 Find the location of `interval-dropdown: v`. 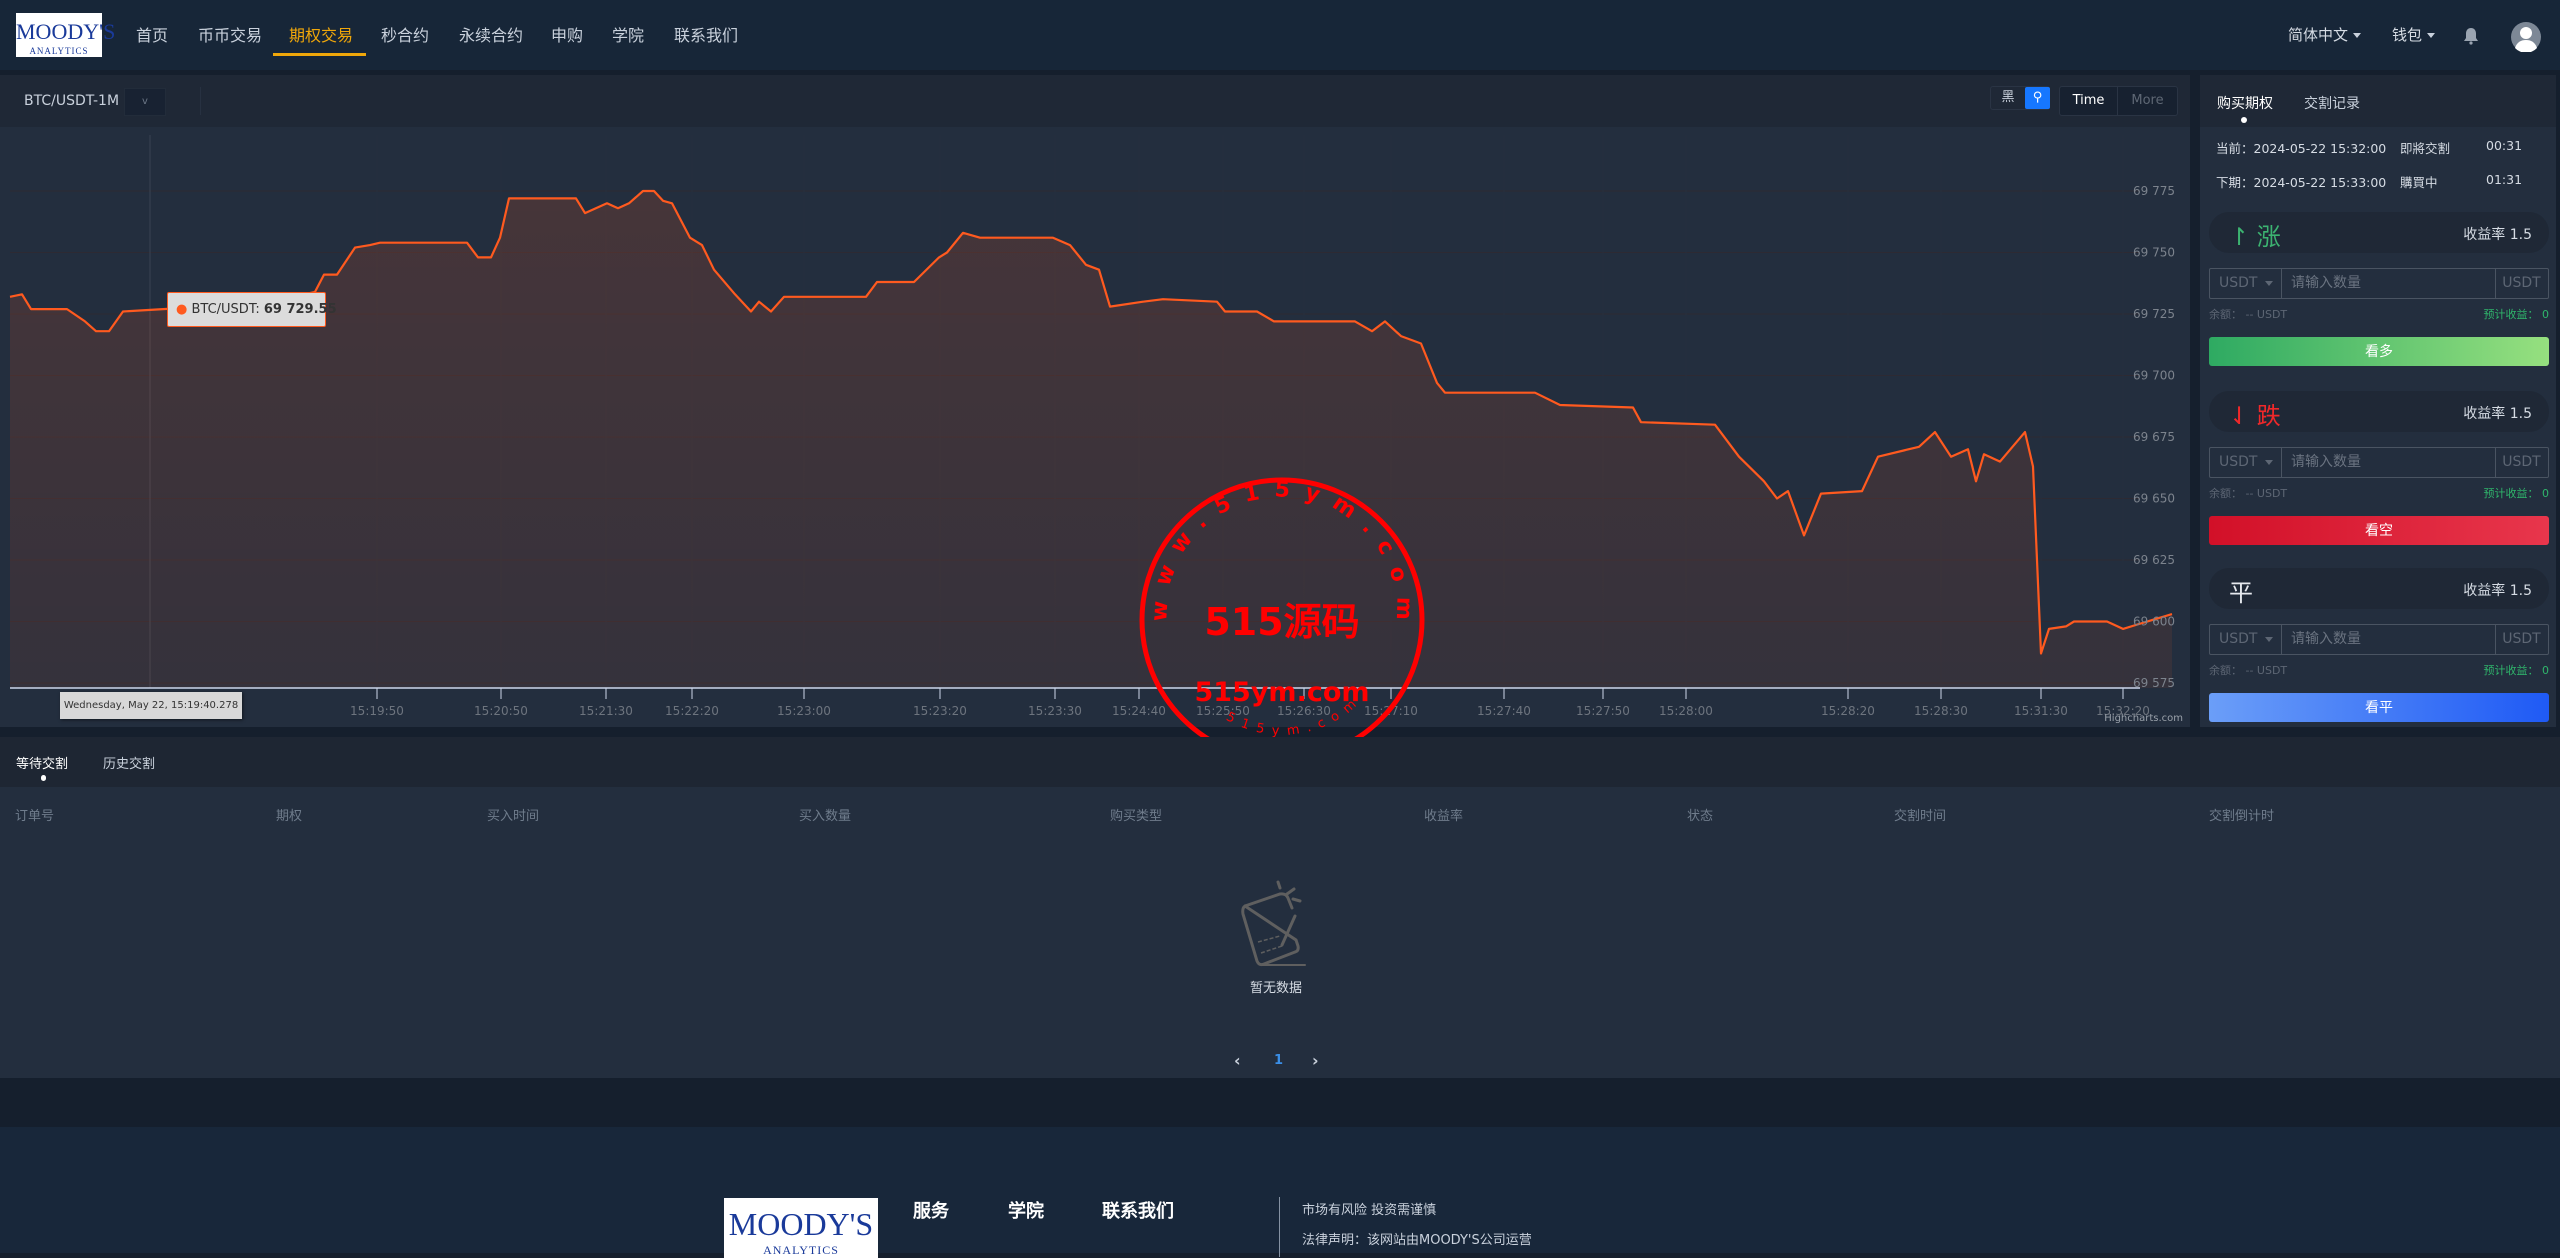

interval-dropdown: v is located at coordinates (145, 102).